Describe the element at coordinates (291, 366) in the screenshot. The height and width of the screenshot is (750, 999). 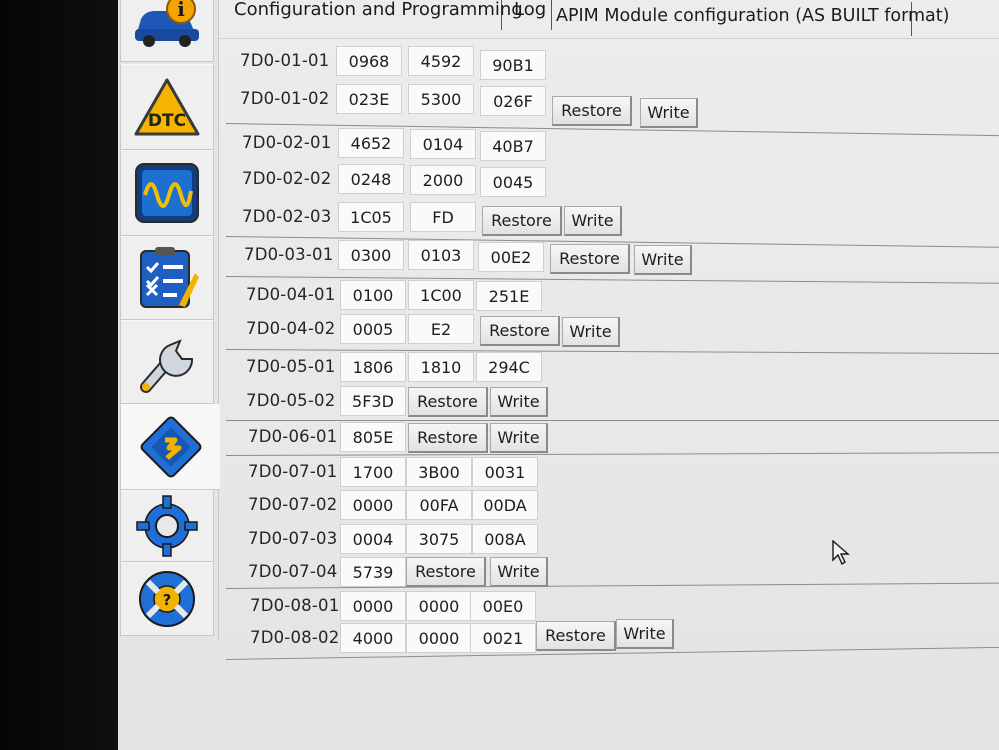
I see `row-address: 7D0-05-01` at that location.